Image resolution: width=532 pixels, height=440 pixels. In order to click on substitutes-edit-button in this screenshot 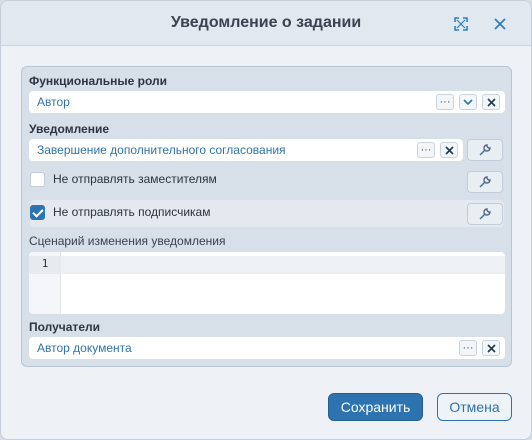, I will do `click(485, 182)`.